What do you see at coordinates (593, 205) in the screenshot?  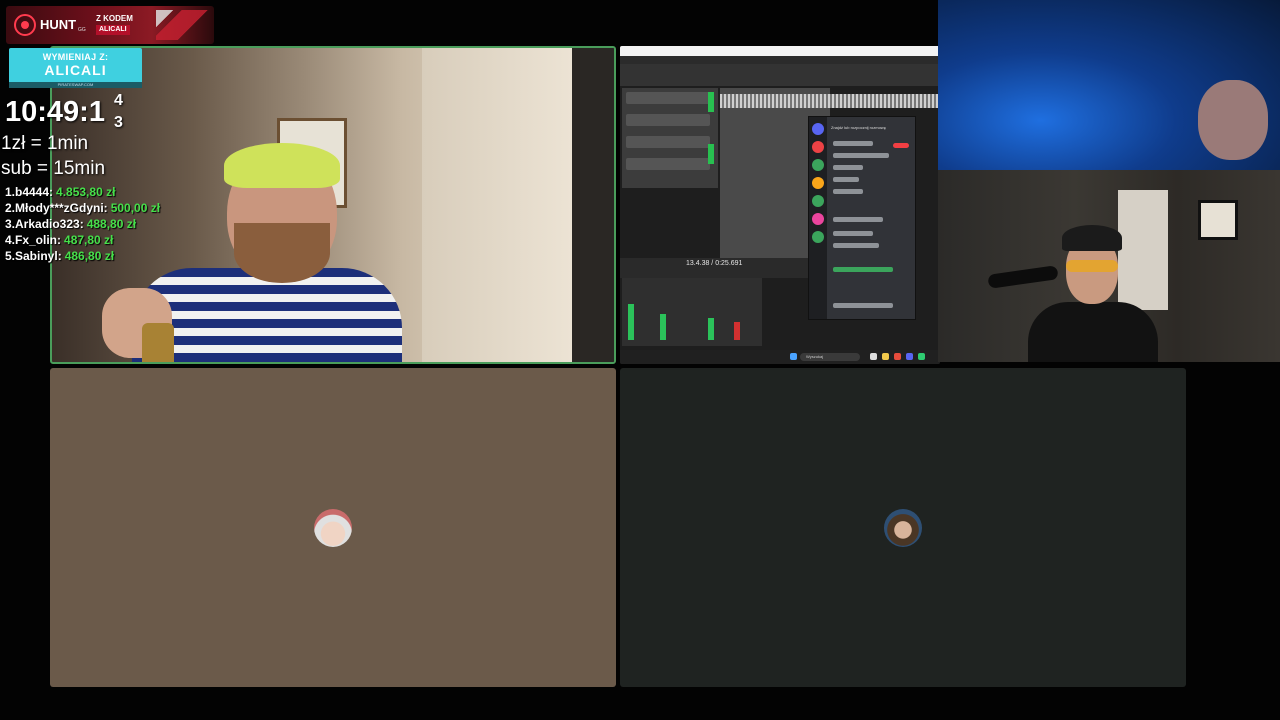 I see `room-doorway` at bounding box center [593, 205].